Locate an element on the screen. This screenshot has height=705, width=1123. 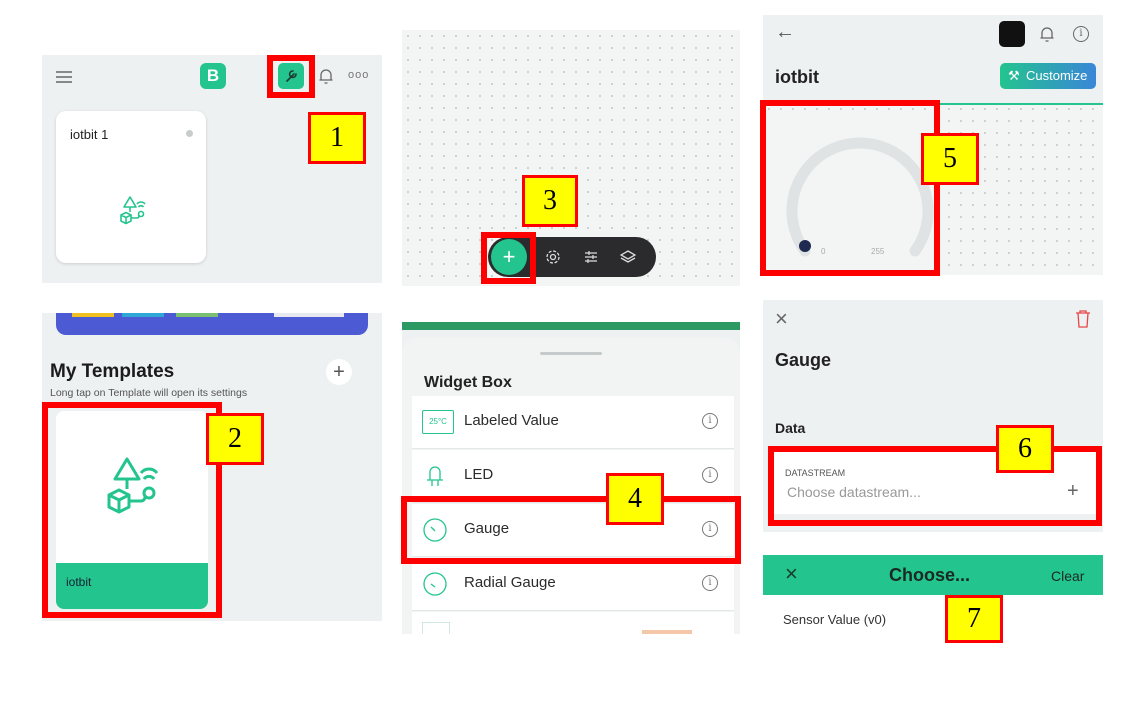
step-label-2: 2 is located at coordinates (235, 439).